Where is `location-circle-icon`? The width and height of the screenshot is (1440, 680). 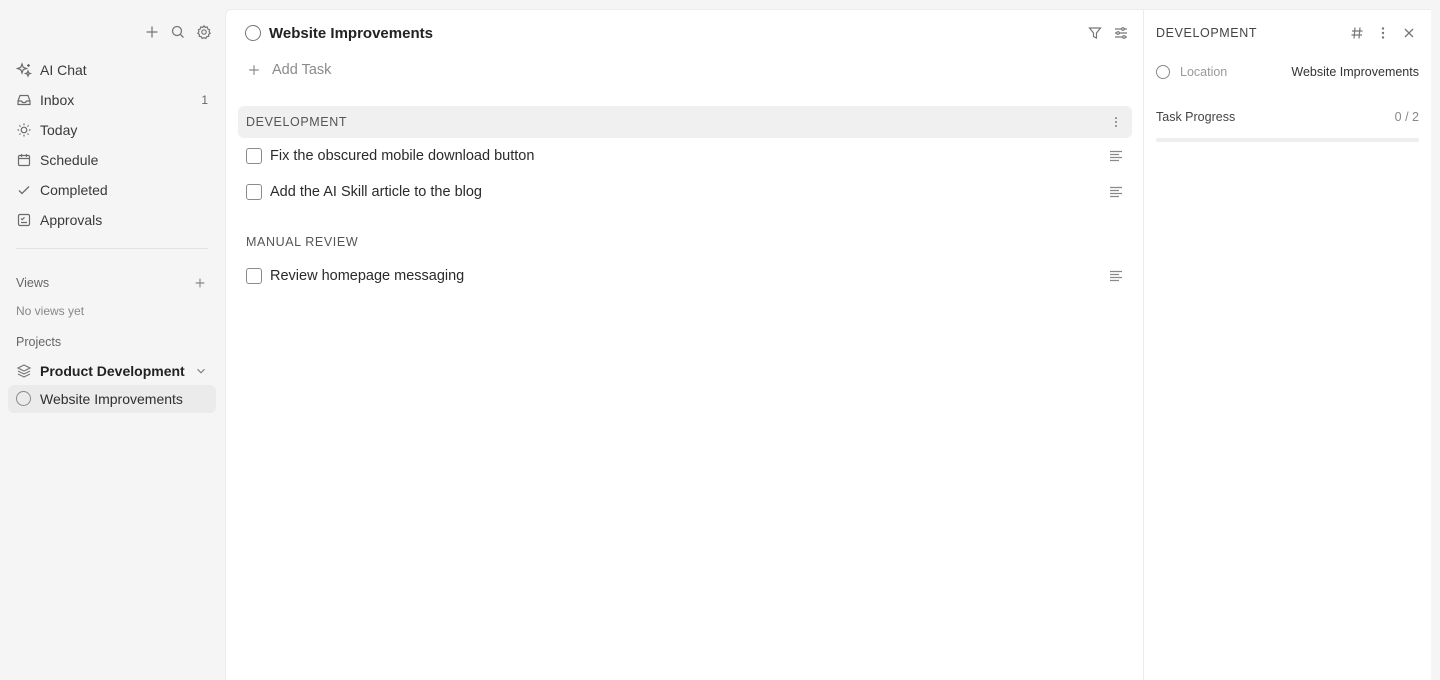 location-circle-icon is located at coordinates (1163, 72).